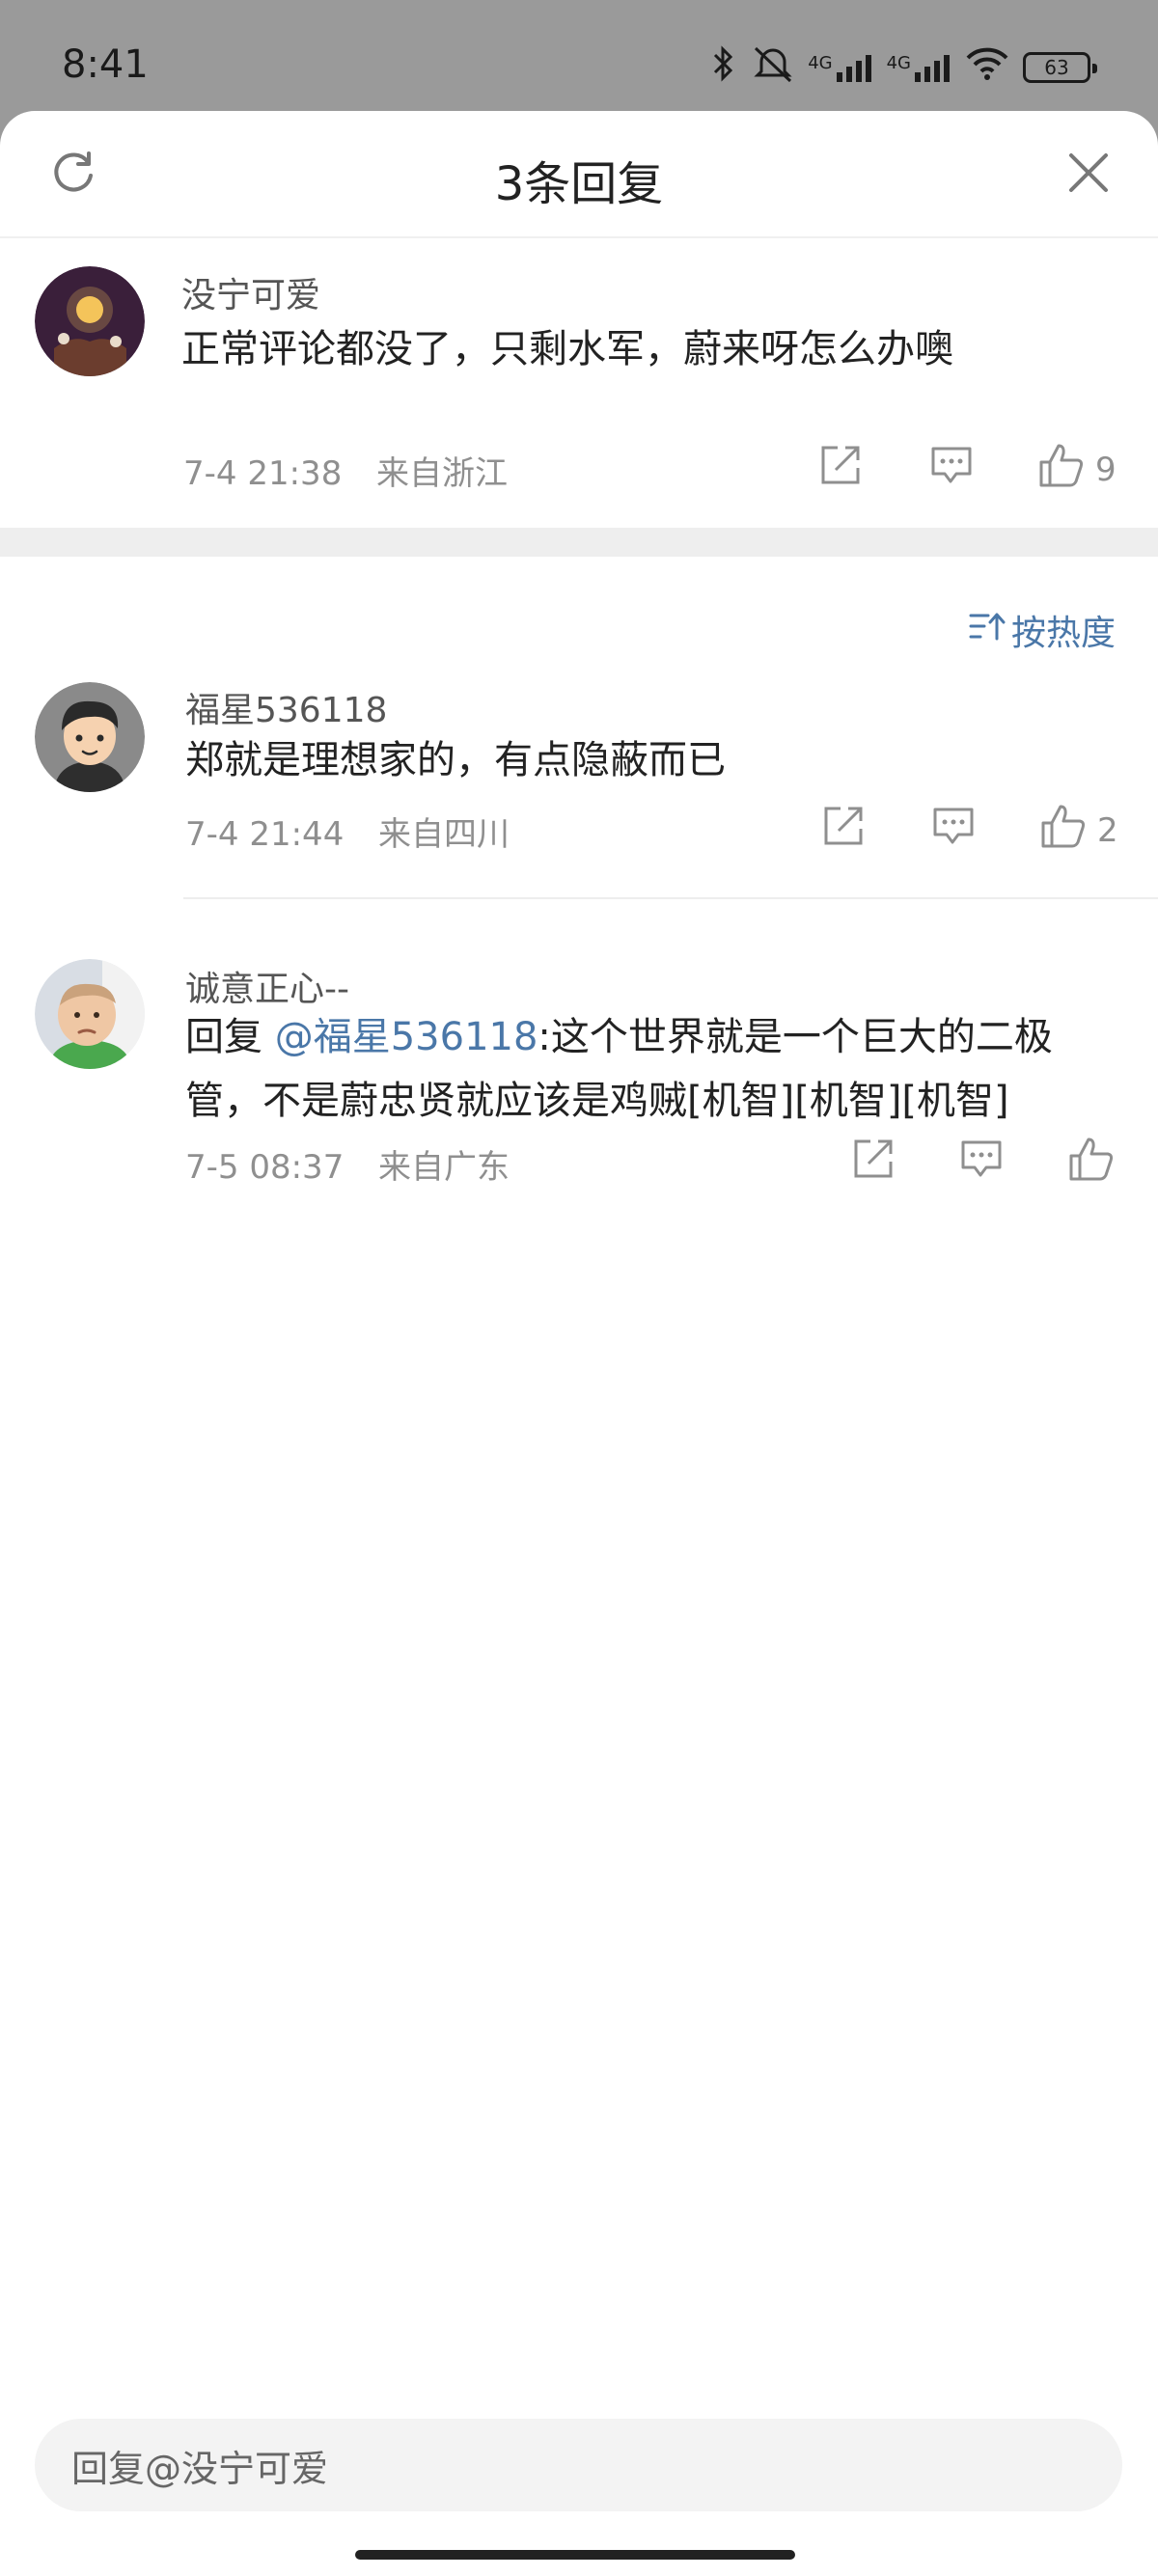 This screenshot has height=2576, width=1158. I want to click on status-time: 8:41, so click(105, 64).